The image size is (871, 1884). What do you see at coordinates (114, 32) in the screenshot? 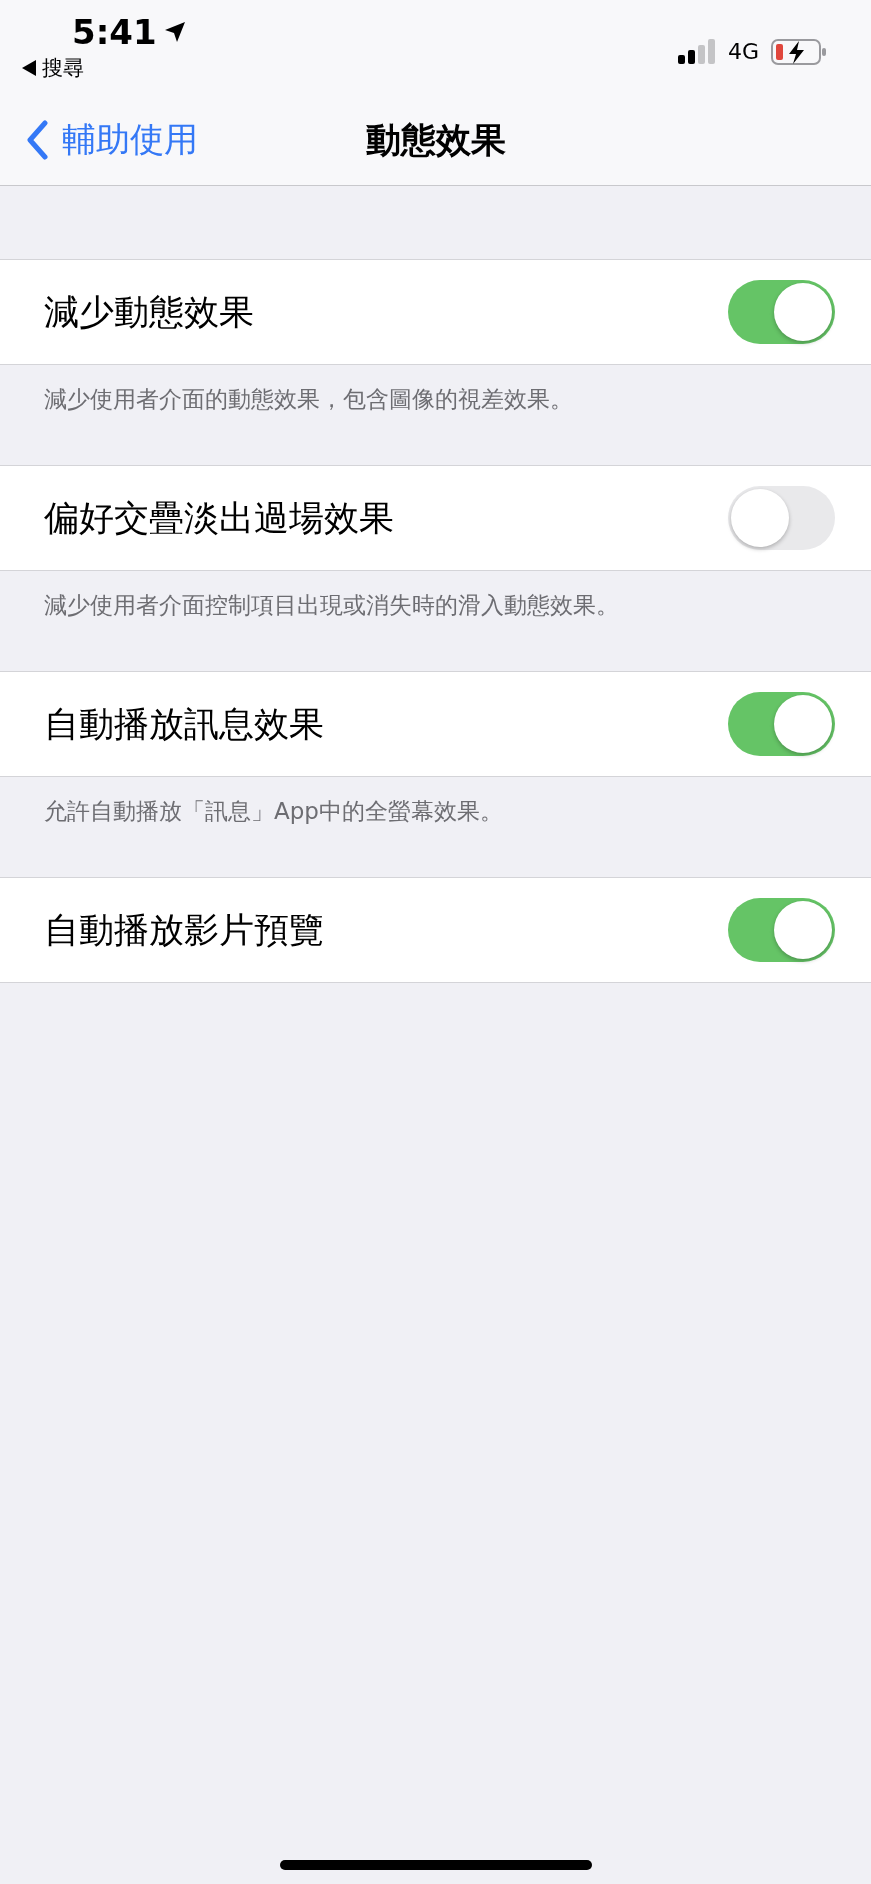
I see `status-time: 5:41` at bounding box center [114, 32].